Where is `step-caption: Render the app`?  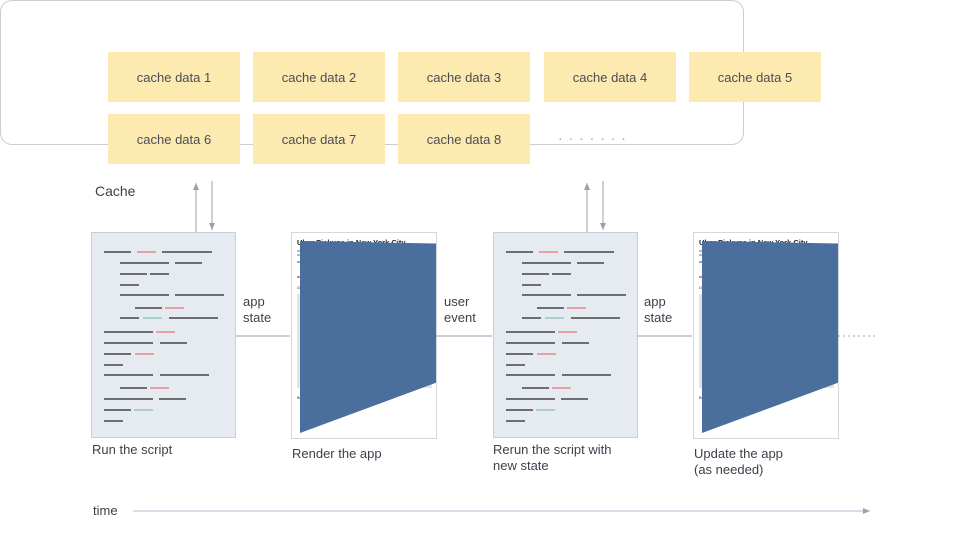 step-caption: Render the app is located at coordinates (337, 453).